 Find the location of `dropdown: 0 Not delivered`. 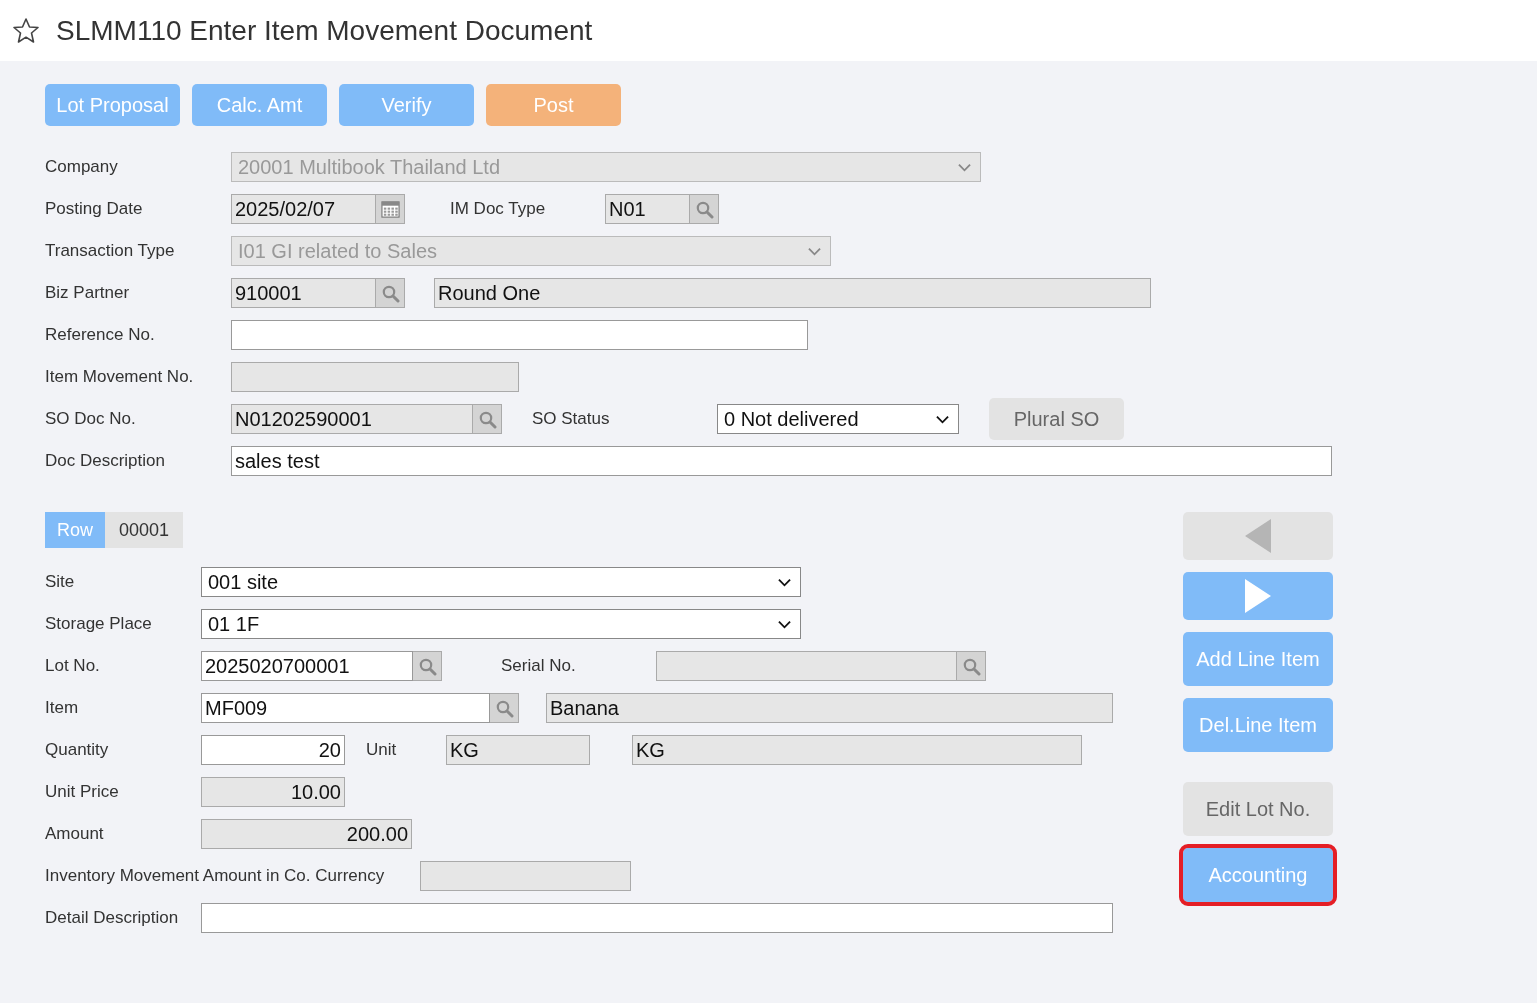

dropdown: 0 Not delivered is located at coordinates (838, 419).